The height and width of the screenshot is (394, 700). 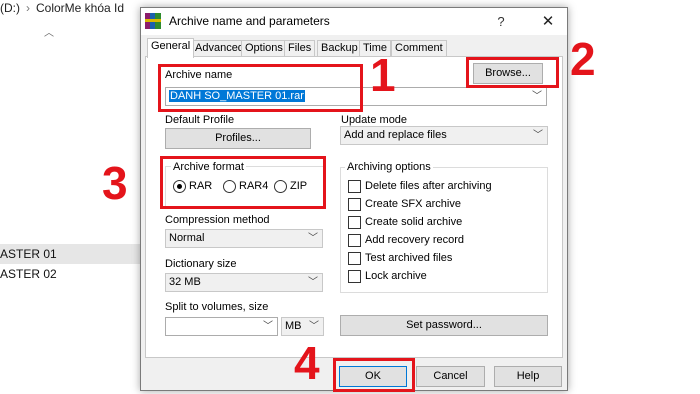 I want to click on step-number-1: 1, so click(x=383, y=75).